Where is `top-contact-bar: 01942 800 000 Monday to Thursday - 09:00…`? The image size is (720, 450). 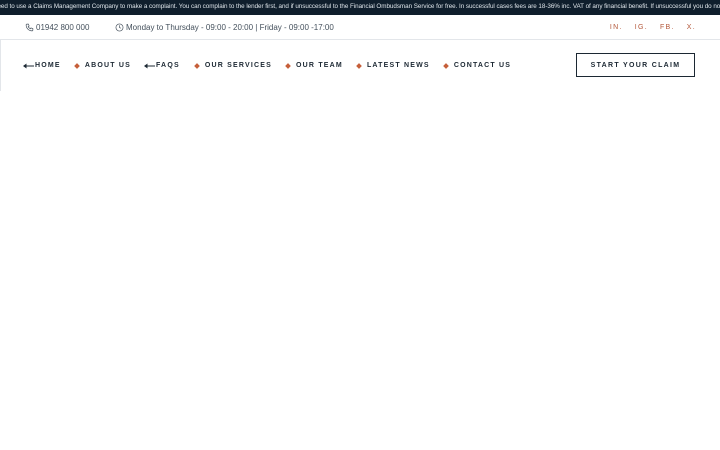
top-contact-bar: 01942 800 000 Monday to Thursday - 09:00… is located at coordinates (360, 27).